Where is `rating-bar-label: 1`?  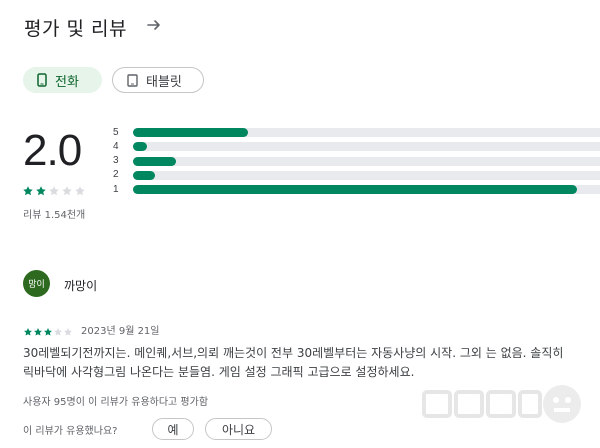 rating-bar-label: 1 is located at coordinates (116, 189).